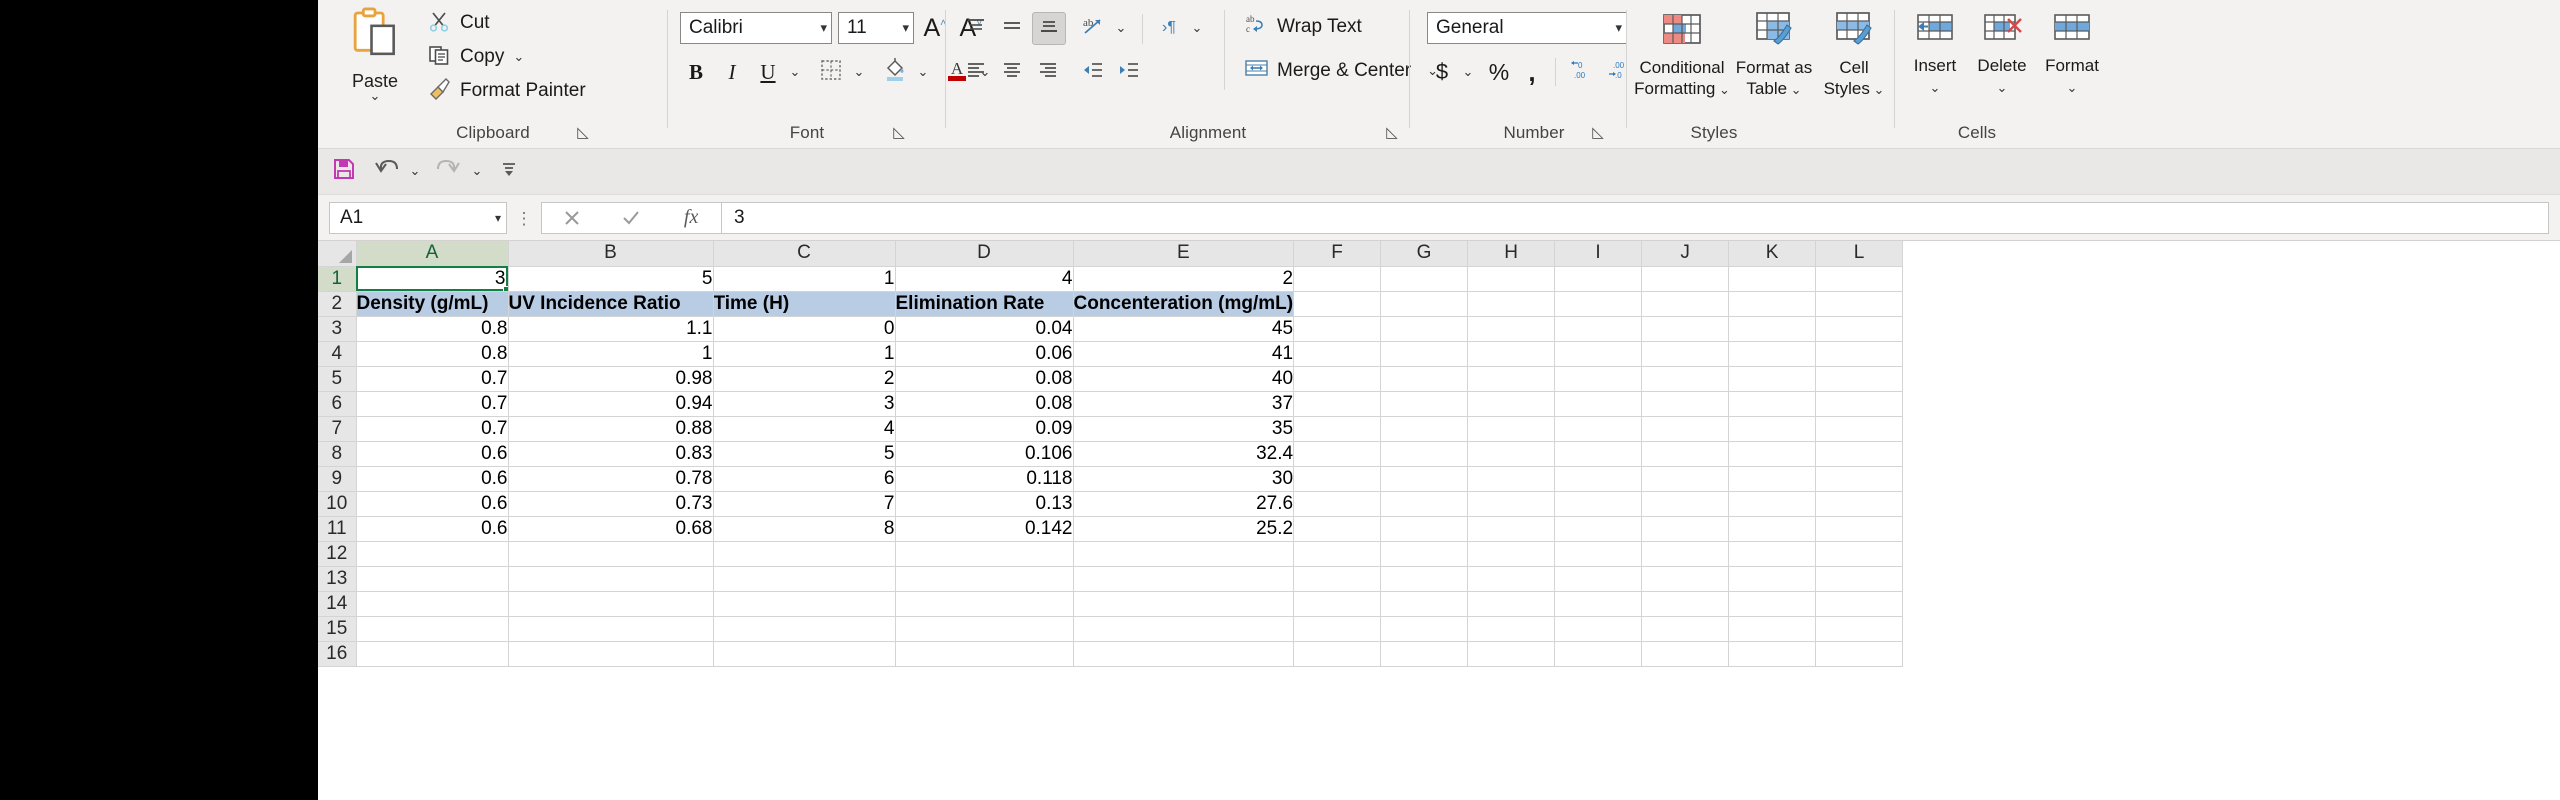  What do you see at coordinates (1337, 404) in the screenshot?
I see `cell-f6` at bounding box center [1337, 404].